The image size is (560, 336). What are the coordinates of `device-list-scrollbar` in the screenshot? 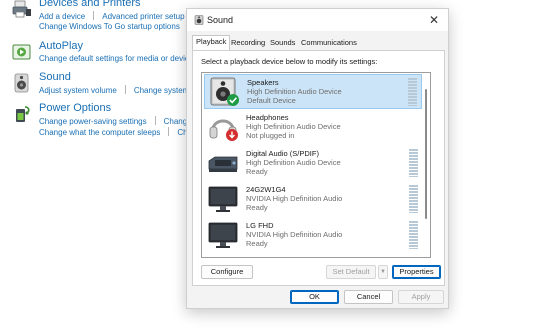 It's located at (426, 165).